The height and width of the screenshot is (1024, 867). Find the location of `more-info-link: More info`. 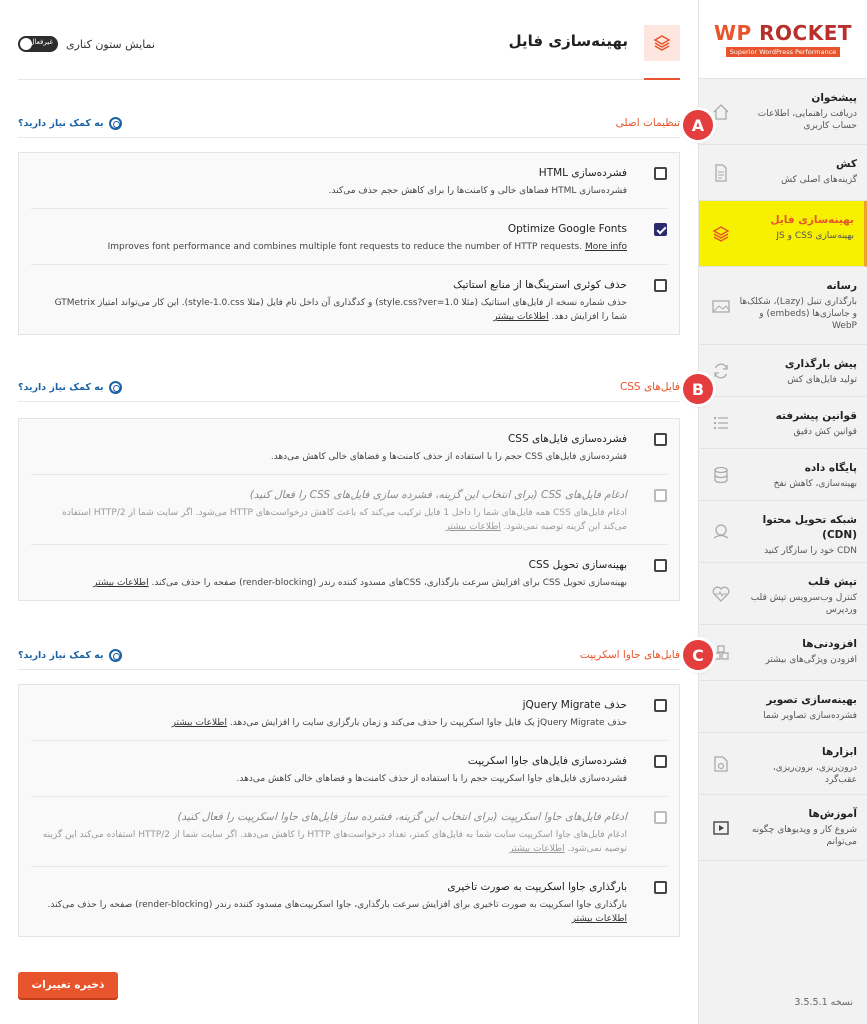

more-info-link: More info is located at coordinates (606, 247).